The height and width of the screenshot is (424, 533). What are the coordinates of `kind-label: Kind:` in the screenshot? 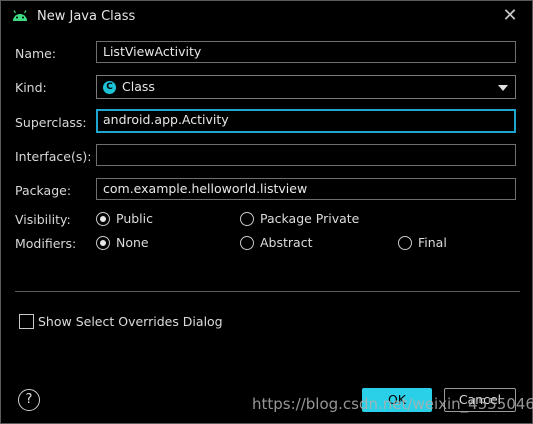 It's located at (31, 87).